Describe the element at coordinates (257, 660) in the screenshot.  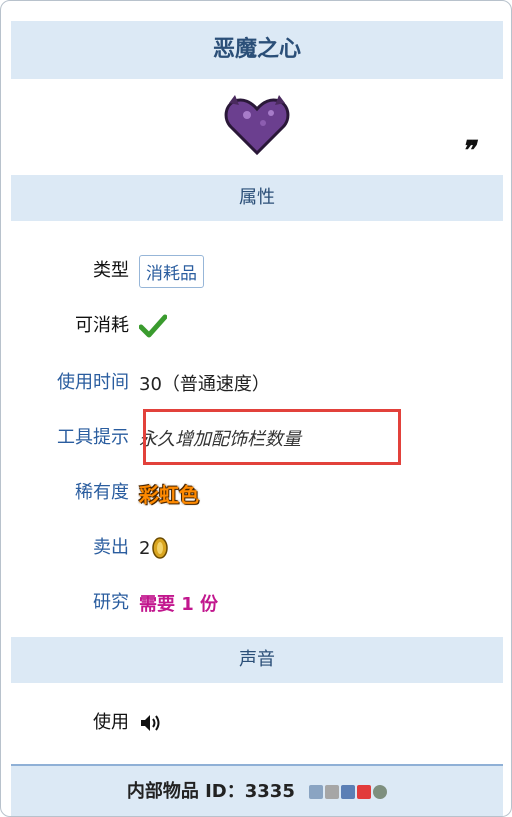
I see `section-sound: 声音` at that location.